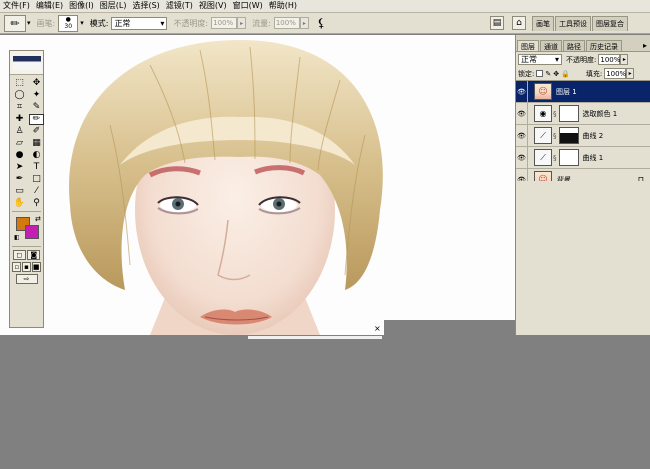 This screenshot has height=469, width=650. I want to click on healing-icon: ✚, so click(19, 119).